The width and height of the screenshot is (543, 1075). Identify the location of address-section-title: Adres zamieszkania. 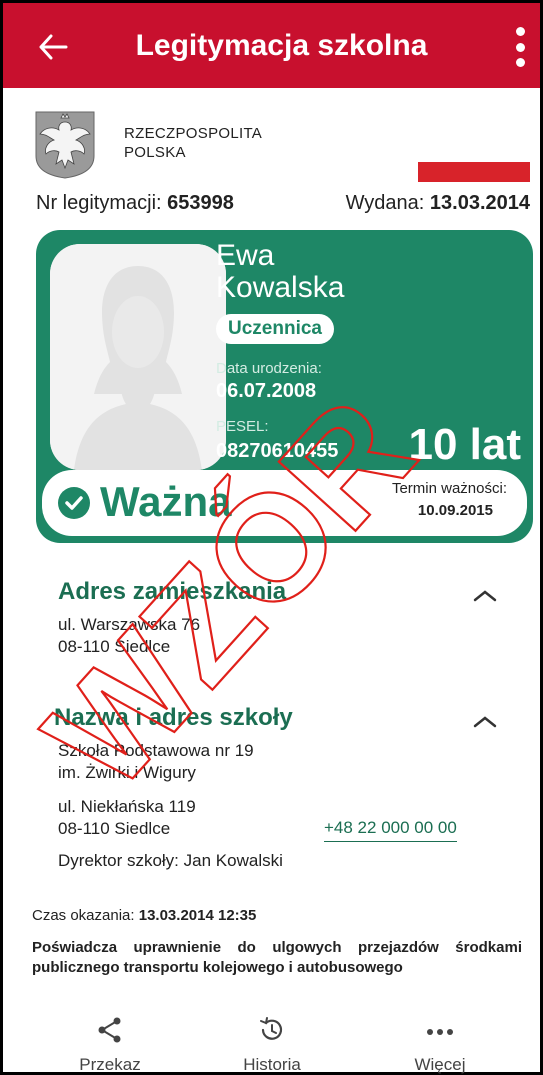
(172, 592).